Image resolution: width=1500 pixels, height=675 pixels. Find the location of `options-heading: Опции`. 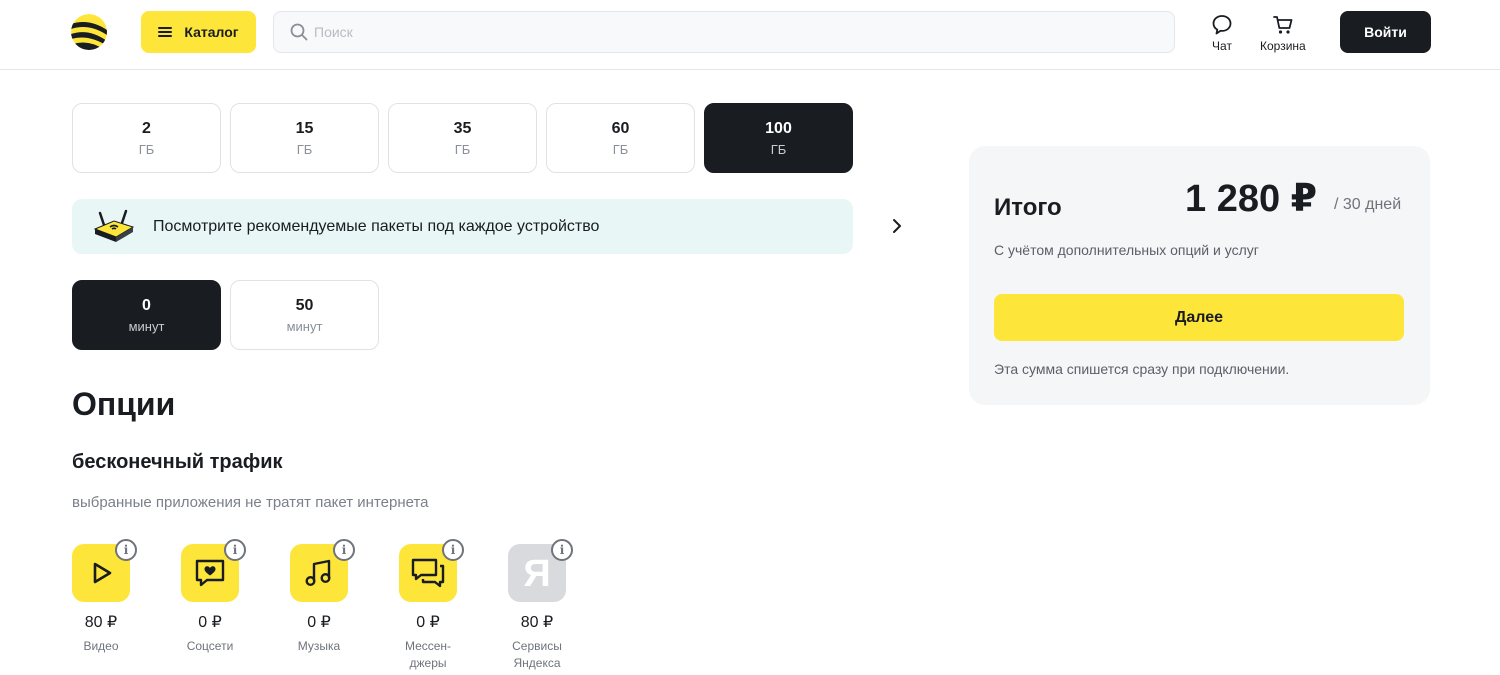

options-heading: Опции is located at coordinates (124, 404).